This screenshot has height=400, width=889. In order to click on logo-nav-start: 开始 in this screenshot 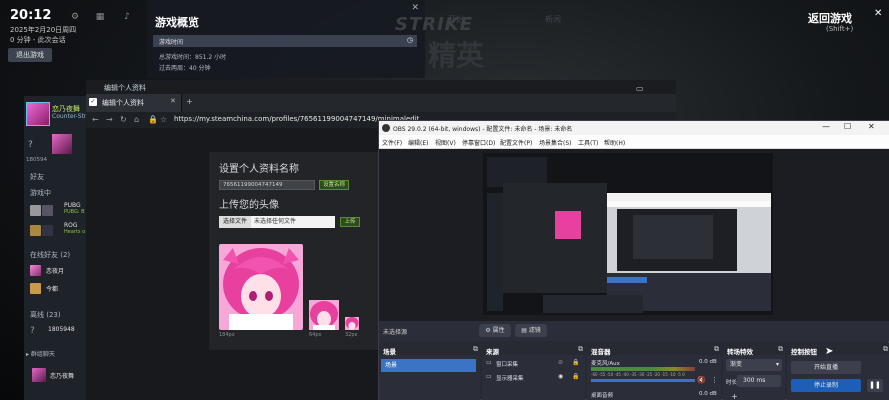, I will do `click(456, 19)`.